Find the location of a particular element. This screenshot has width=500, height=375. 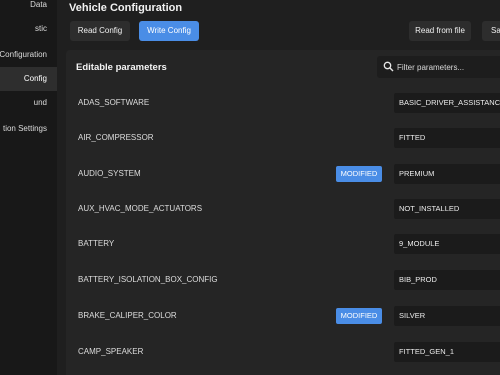

filter-field is located at coordinates (438, 67).